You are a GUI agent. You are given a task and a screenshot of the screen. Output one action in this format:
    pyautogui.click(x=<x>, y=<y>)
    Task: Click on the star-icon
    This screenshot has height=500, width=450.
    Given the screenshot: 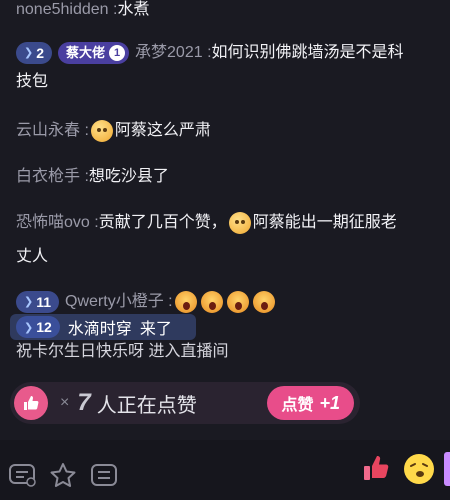 What is the action you would take?
    pyautogui.click(x=63, y=475)
    